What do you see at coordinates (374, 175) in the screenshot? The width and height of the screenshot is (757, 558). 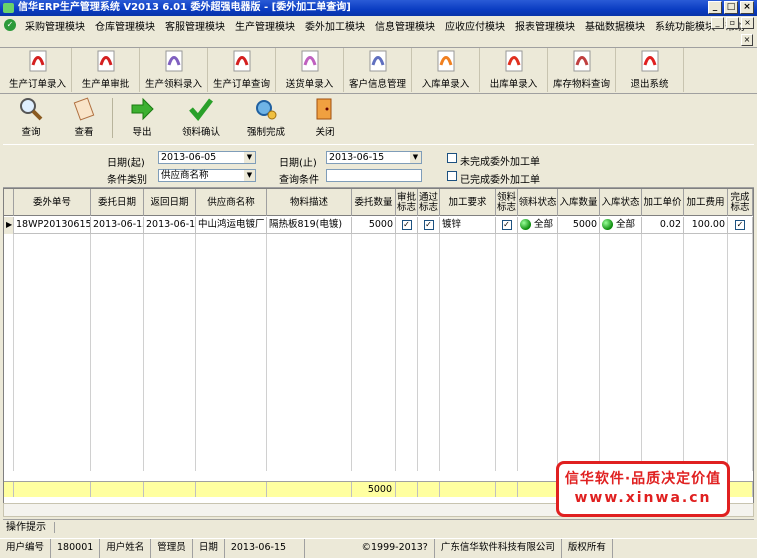 I see `cond-input` at bounding box center [374, 175].